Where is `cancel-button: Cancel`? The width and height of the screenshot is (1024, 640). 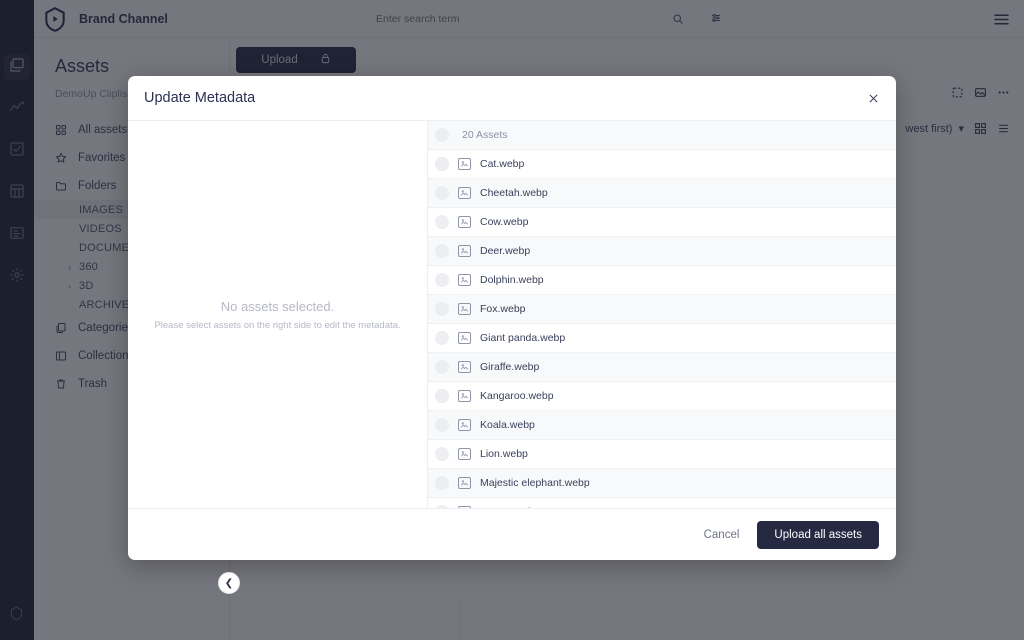
cancel-button: Cancel is located at coordinates (722, 535).